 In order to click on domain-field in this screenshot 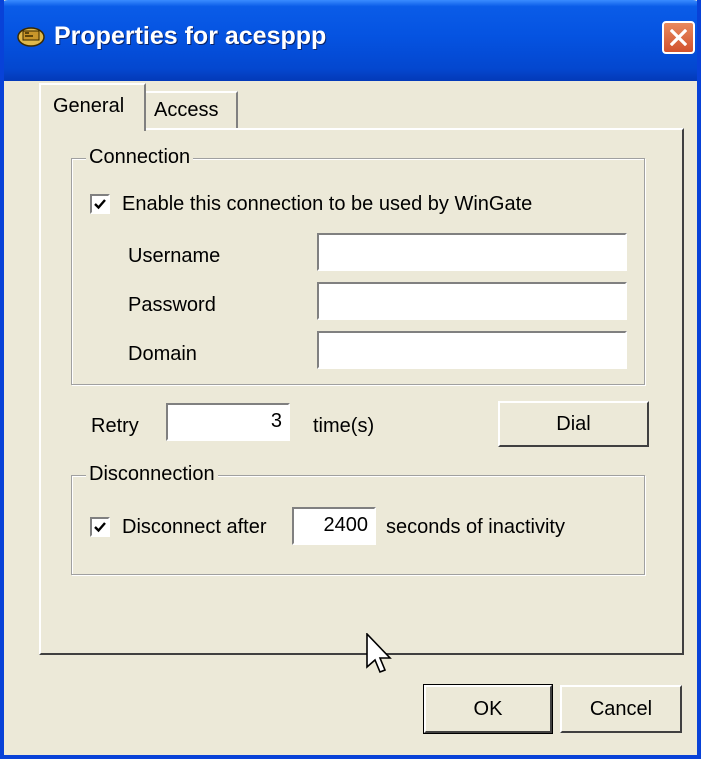, I will do `click(472, 350)`.